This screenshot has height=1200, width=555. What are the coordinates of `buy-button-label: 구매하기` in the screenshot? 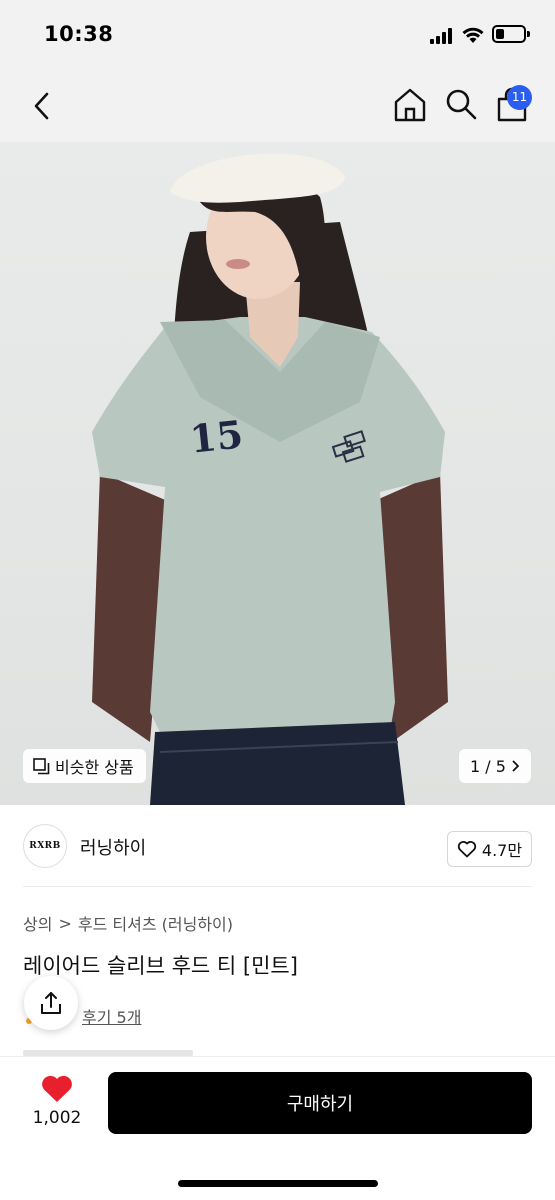 It's located at (320, 1104).